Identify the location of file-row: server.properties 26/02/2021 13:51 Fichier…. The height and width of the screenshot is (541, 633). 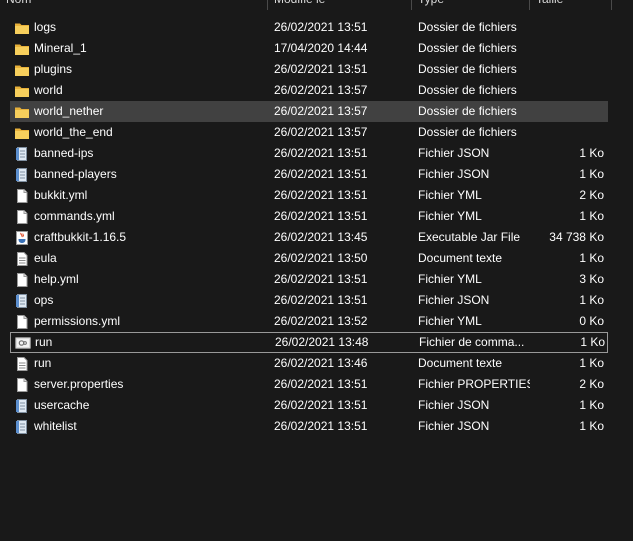
(309, 384).